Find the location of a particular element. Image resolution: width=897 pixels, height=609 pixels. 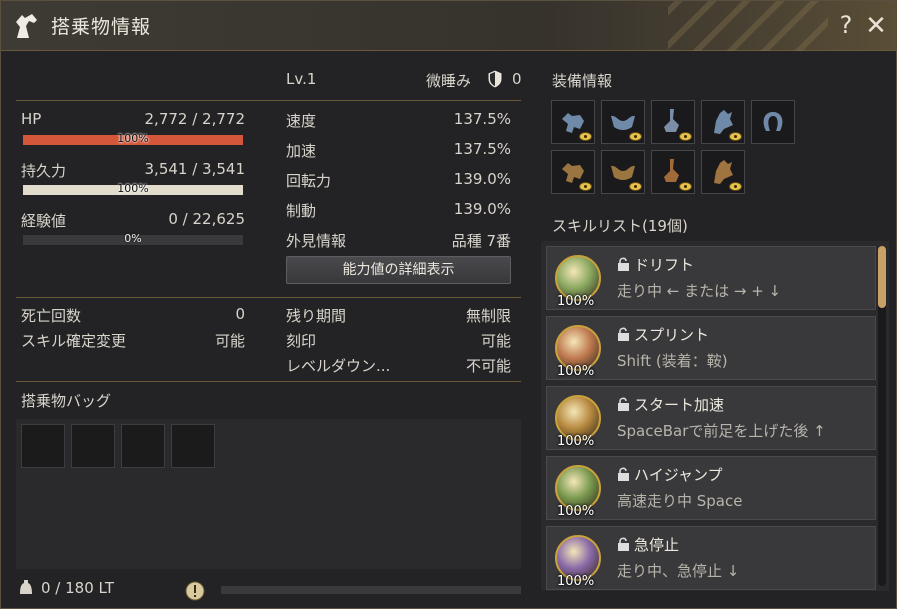

skill-command: SpaceBarで前足を上げた後 ↑ is located at coordinates (721, 431).